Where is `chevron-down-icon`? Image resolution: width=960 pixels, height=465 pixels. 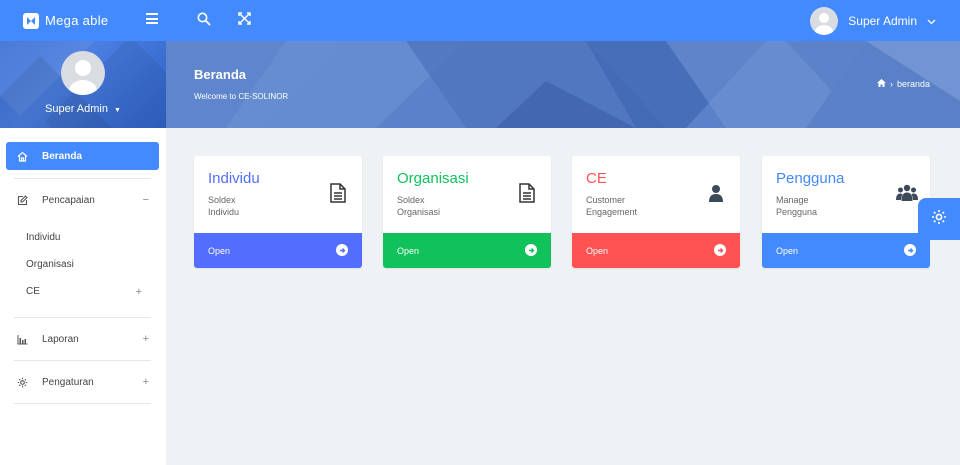
chevron-down-icon is located at coordinates (931, 21).